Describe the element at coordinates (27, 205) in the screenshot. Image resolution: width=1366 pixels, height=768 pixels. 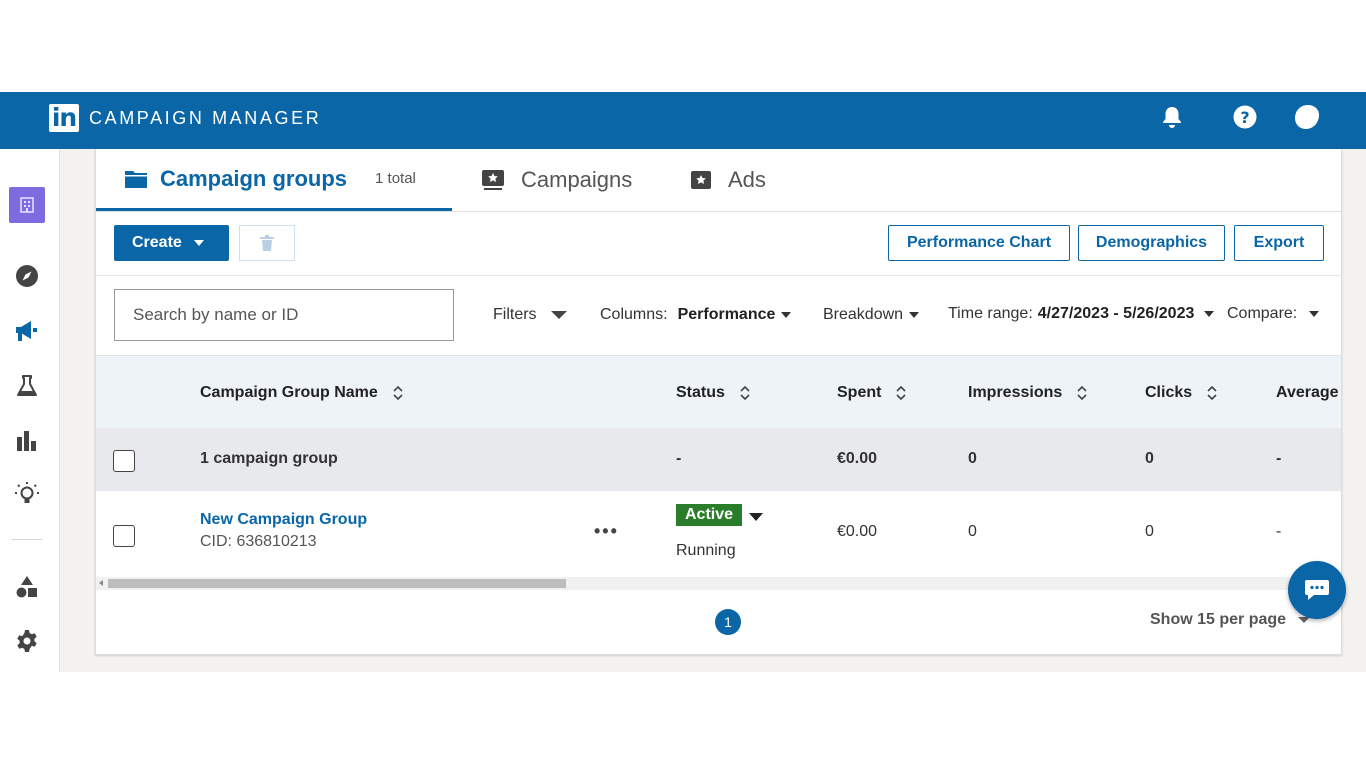
I see `account-icon` at that location.